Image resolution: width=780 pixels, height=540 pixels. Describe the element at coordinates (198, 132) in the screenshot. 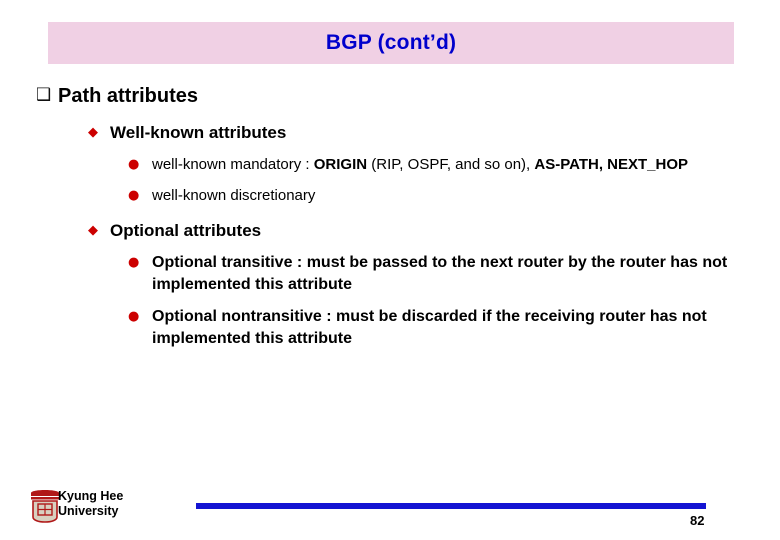

I see `bullet-level2-label: Well-known attributes` at that location.